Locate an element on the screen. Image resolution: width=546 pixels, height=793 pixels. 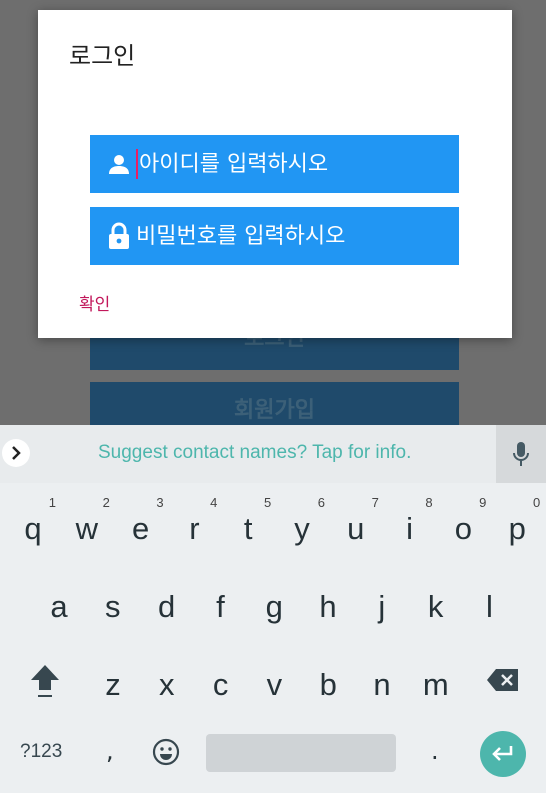
key-label: o is located at coordinates (463, 528).